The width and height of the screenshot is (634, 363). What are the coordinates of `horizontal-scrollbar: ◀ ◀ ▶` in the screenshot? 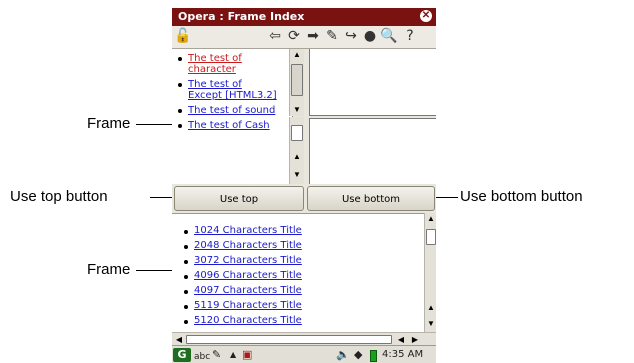 It's located at (304, 339).